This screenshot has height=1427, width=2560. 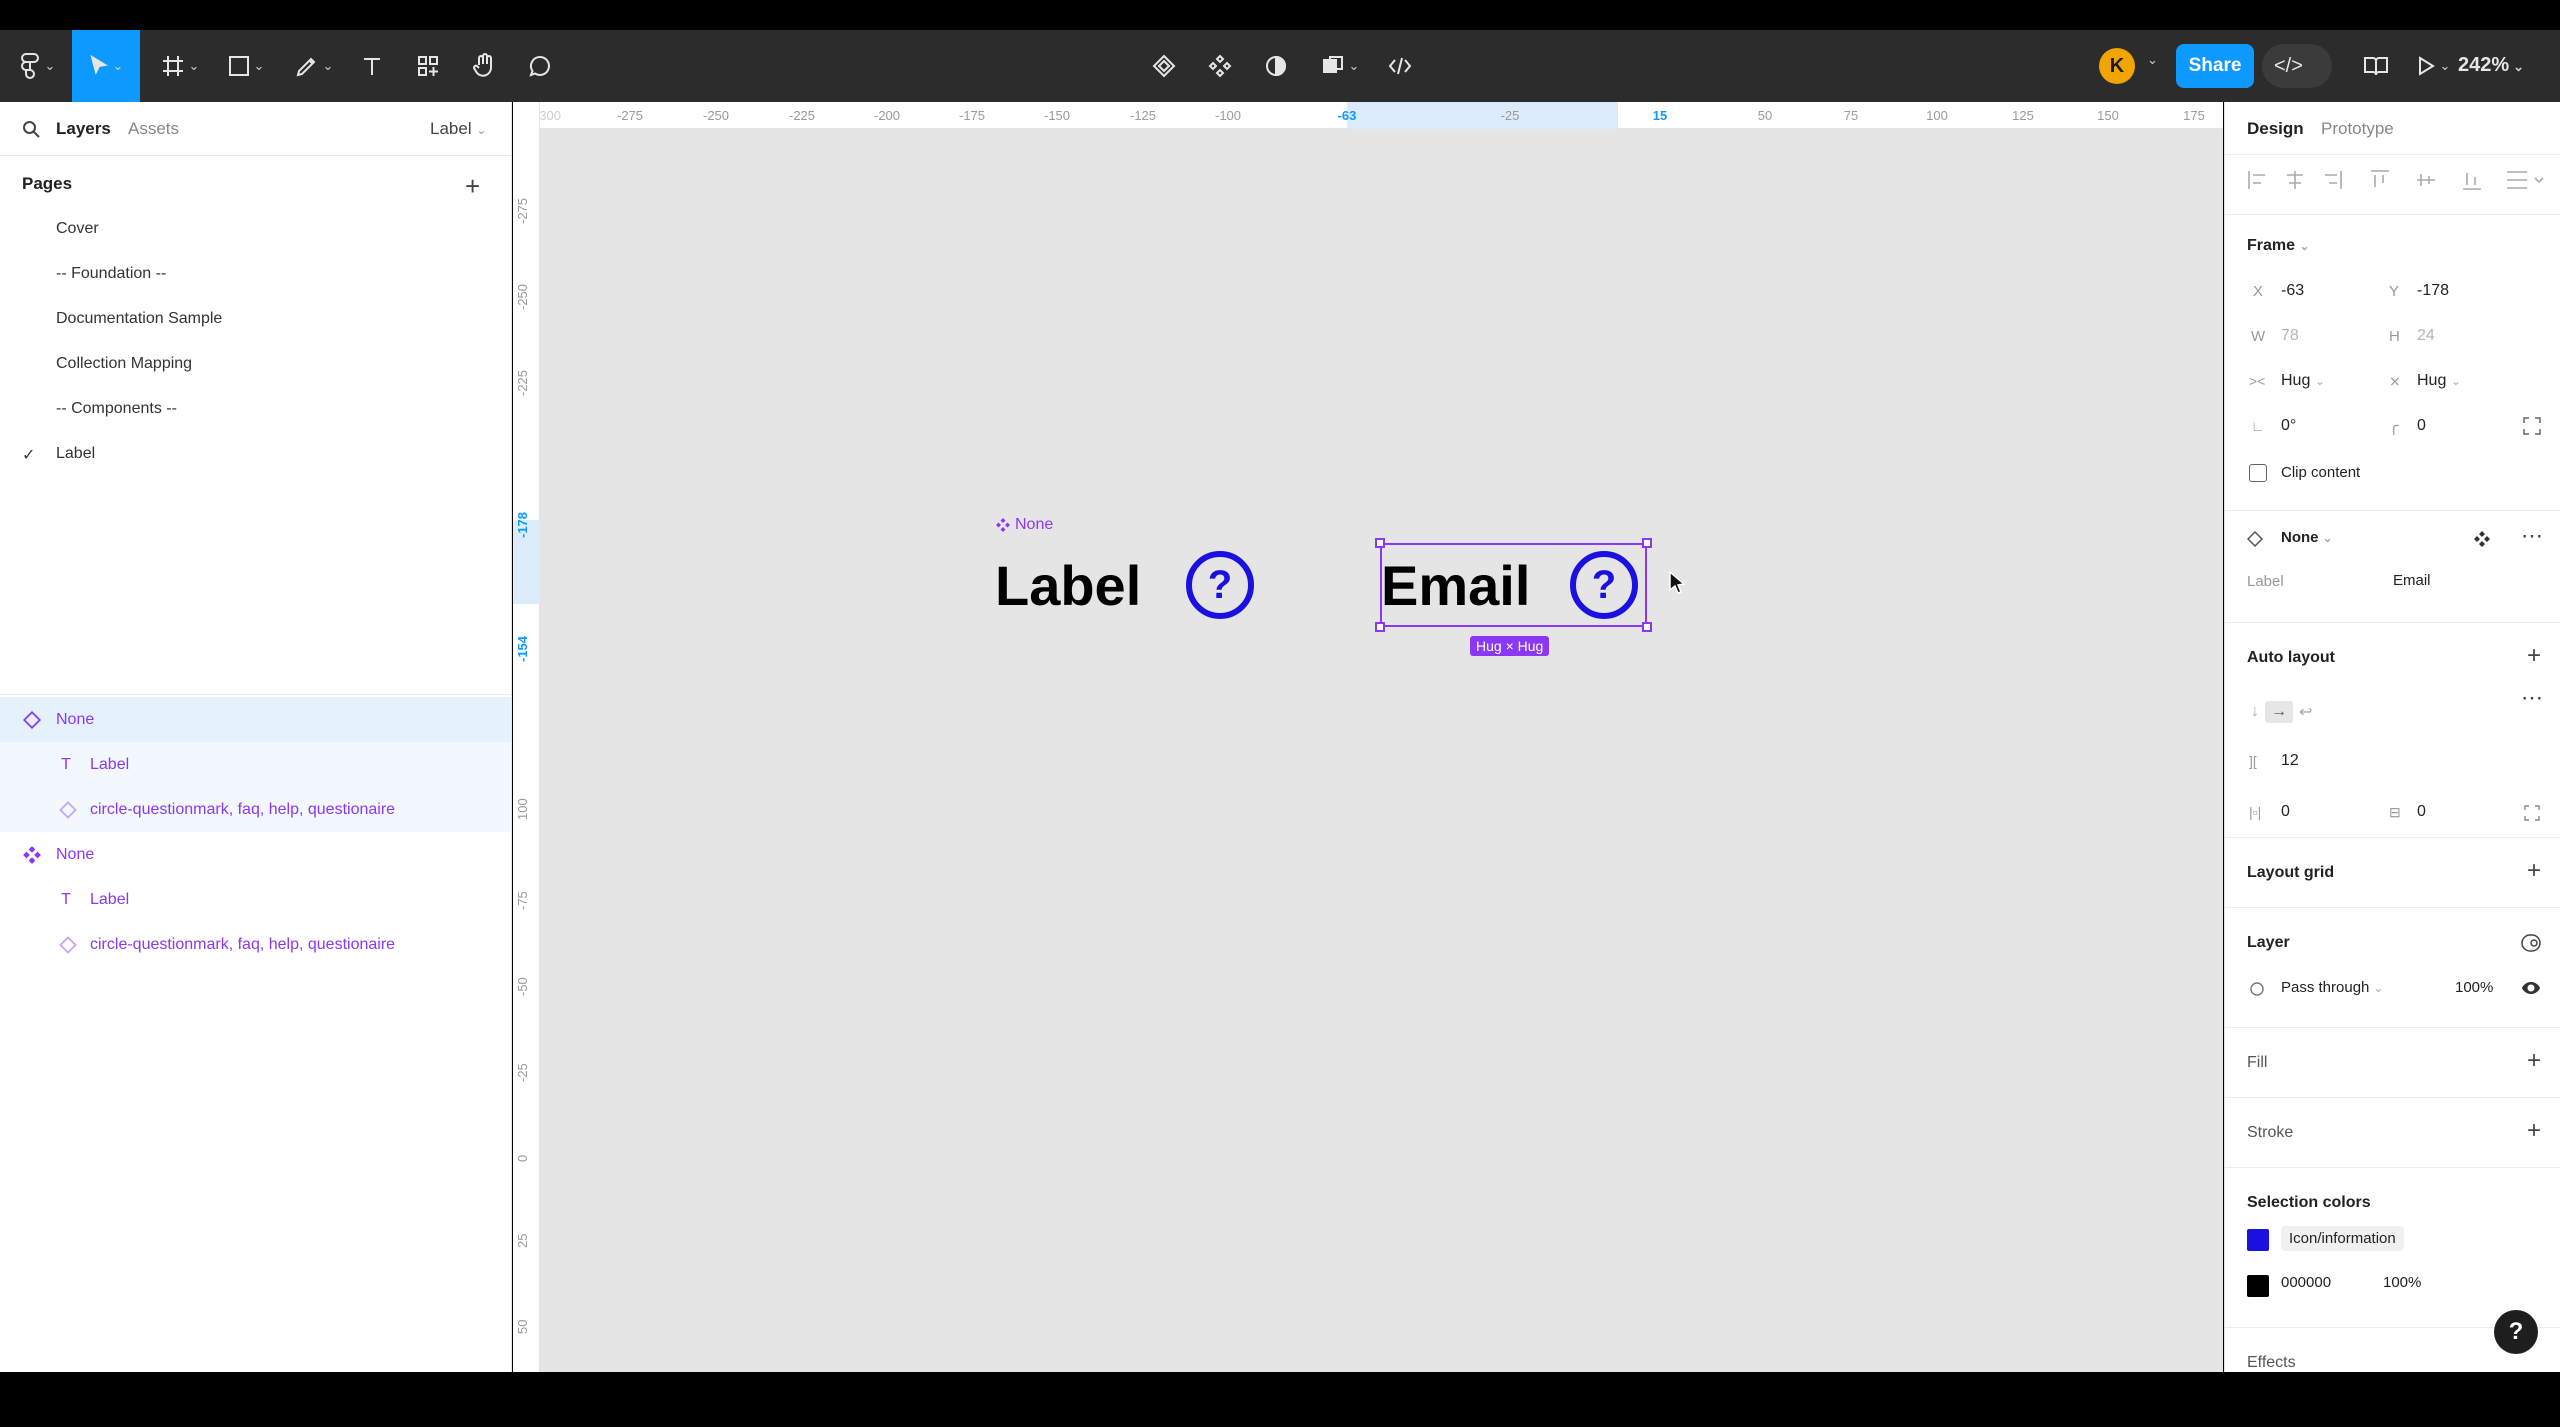 What do you see at coordinates (2392, 1062) in the screenshot?
I see `fill-section: Fill +` at bounding box center [2392, 1062].